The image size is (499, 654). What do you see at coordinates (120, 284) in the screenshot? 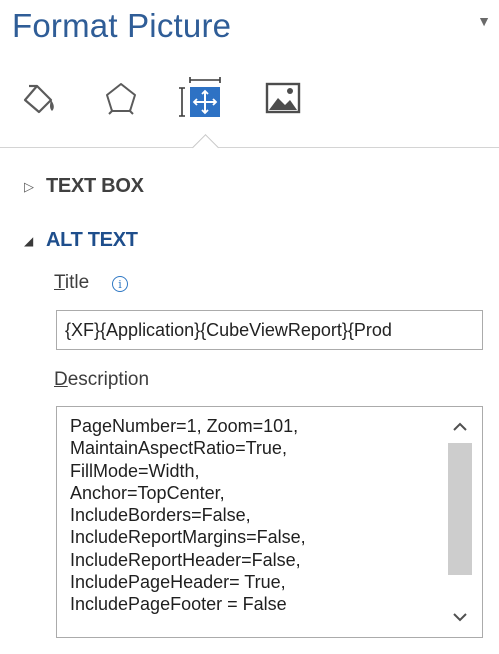
I see `info-icon: i` at bounding box center [120, 284].